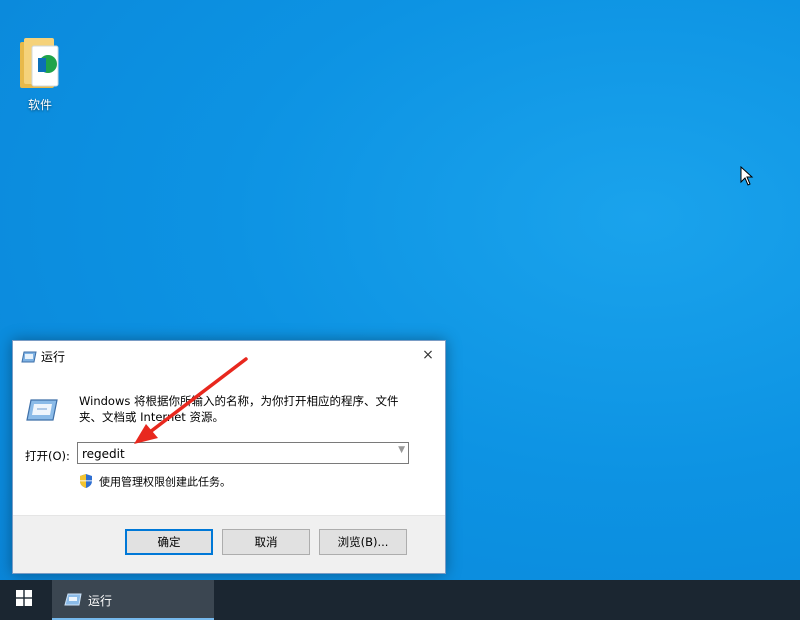  Describe the element at coordinates (133, 600) in the screenshot. I see `taskbar-item-run: 运行` at that location.